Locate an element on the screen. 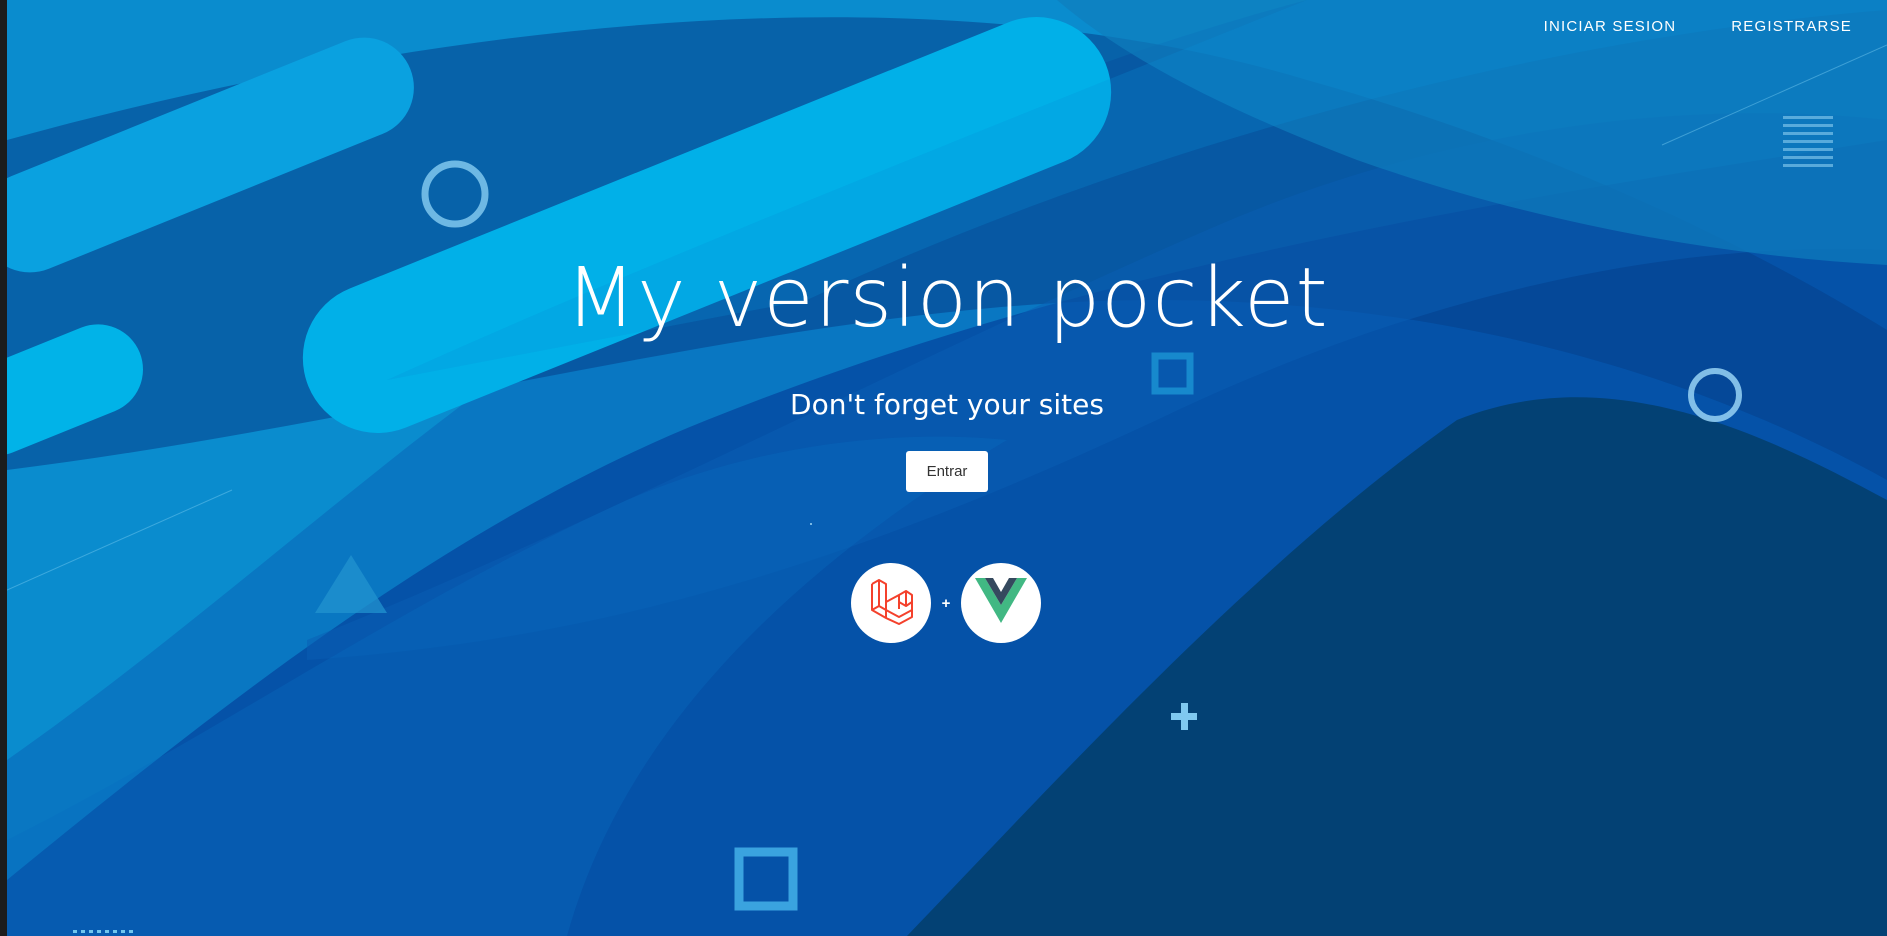  tech-logos: + is located at coordinates (946, 603).